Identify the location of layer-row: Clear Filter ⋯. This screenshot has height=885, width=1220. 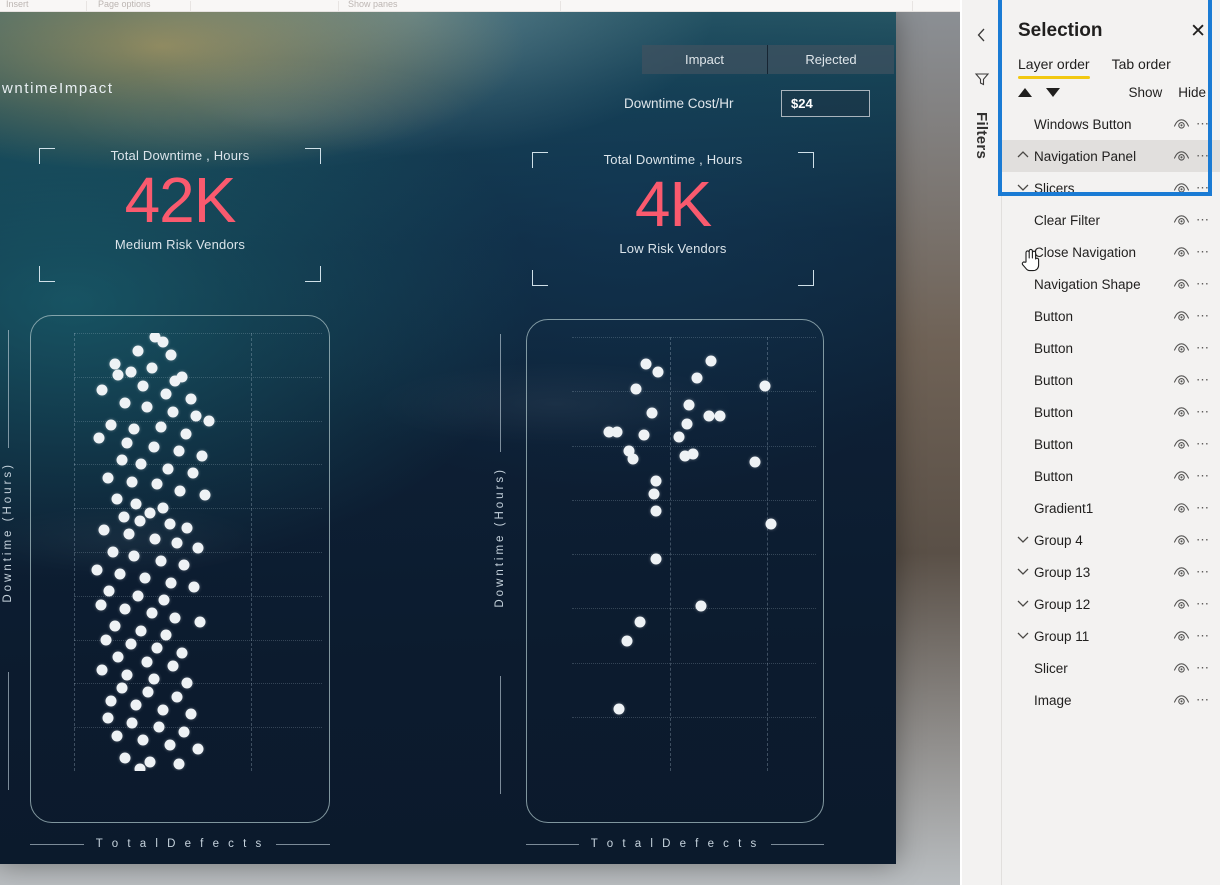
(1111, 220).